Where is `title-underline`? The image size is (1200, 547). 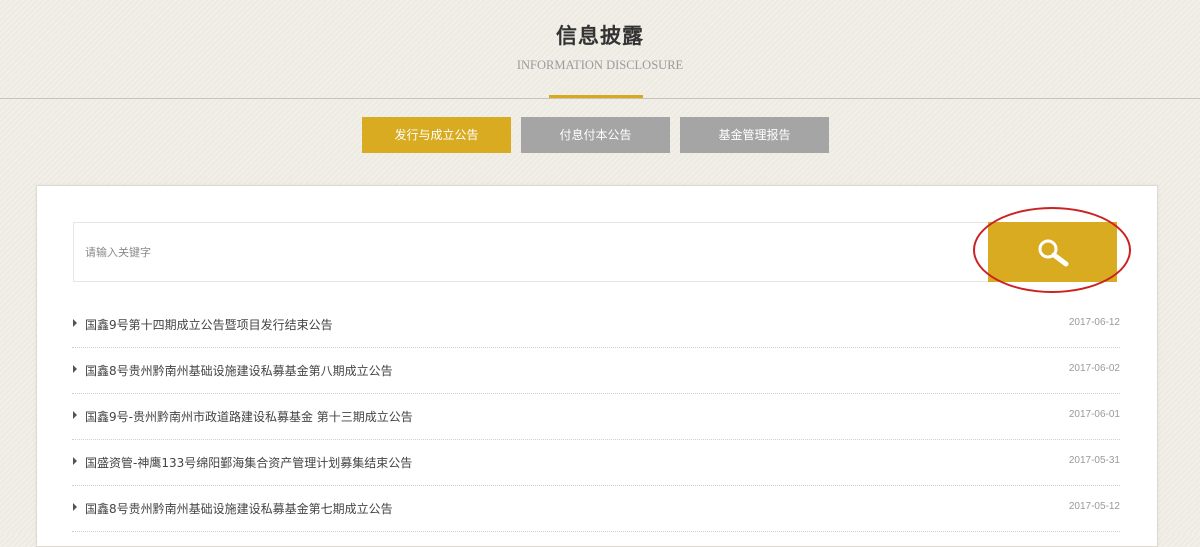 title-underline is located at coordinates (596, 96).